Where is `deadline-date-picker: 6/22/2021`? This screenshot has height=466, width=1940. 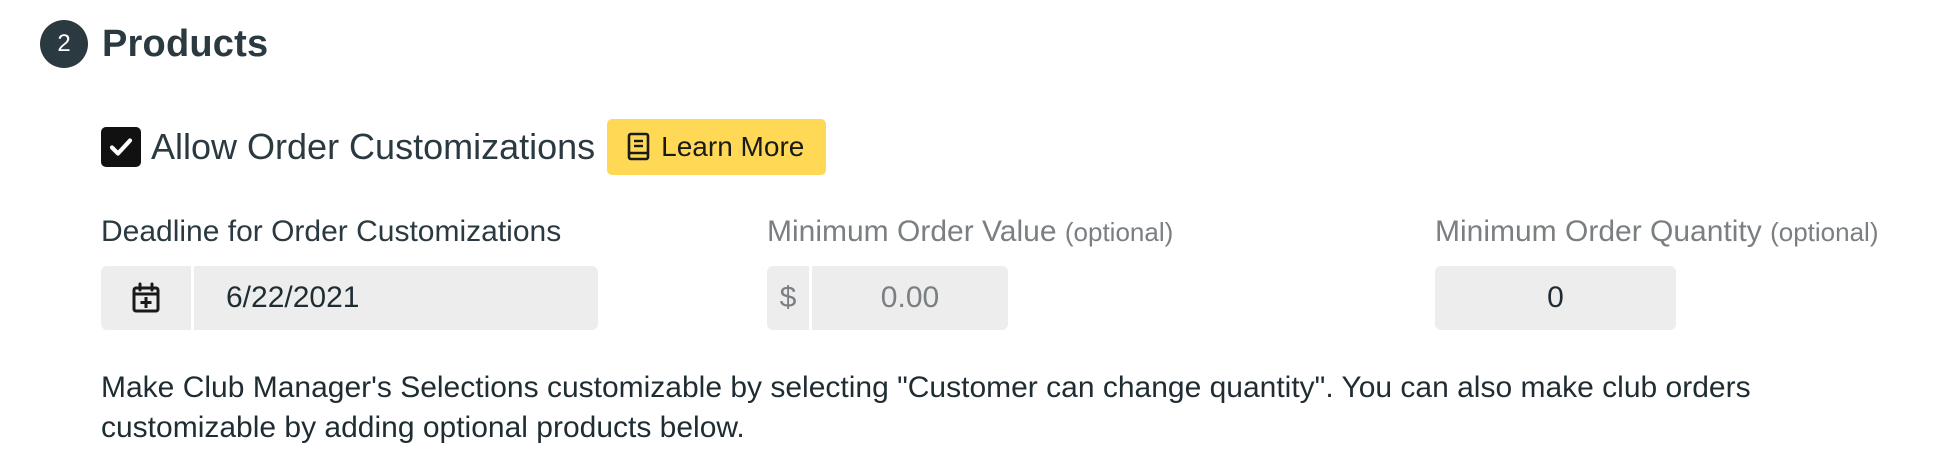
deadline-date-picker: 6/22/2021 is located at coordinates (349, 298).